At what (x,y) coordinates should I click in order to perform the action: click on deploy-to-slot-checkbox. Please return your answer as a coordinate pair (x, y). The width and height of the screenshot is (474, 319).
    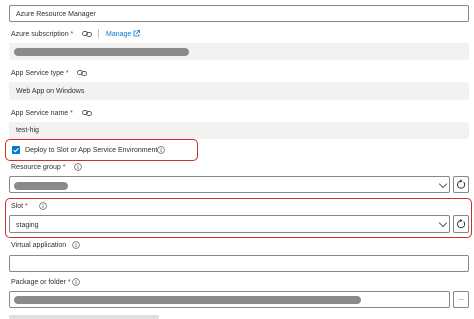
    Looking at the image, I should click on (16, 150).